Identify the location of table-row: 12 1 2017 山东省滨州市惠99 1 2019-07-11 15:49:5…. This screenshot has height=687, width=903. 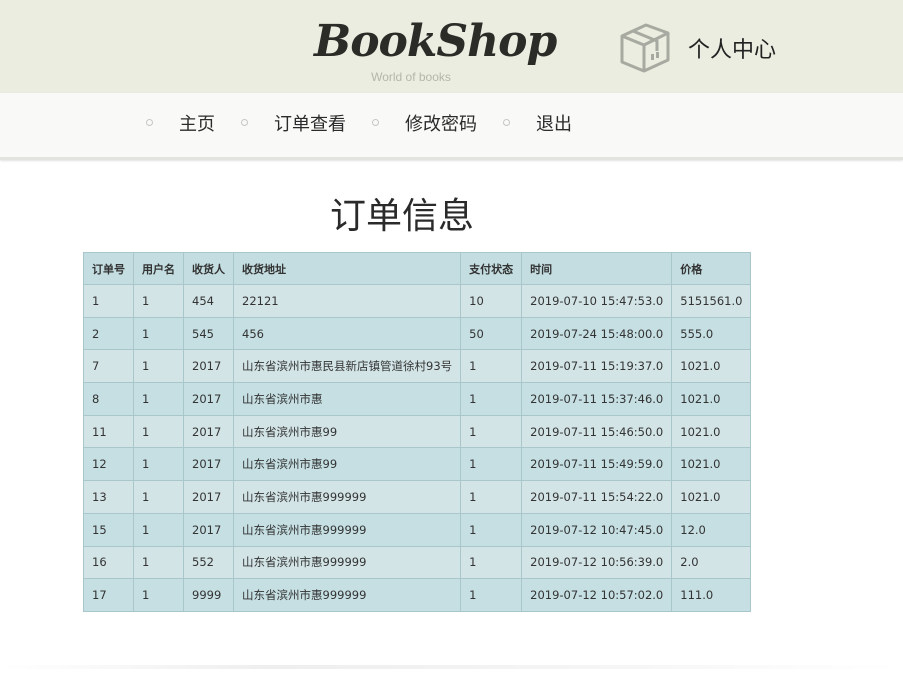
(417, 464).